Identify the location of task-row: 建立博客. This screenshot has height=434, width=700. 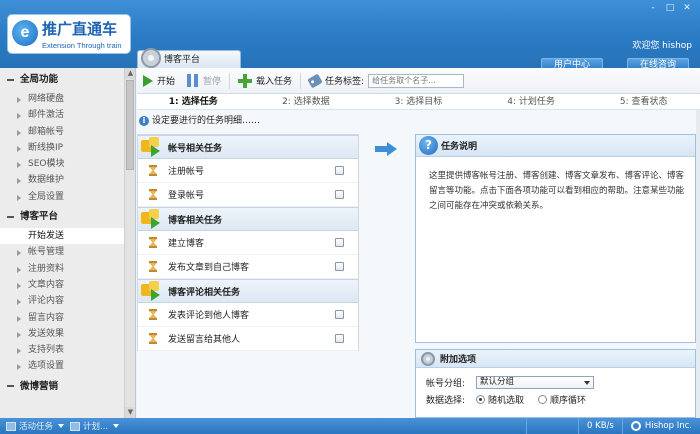
(248, 243).